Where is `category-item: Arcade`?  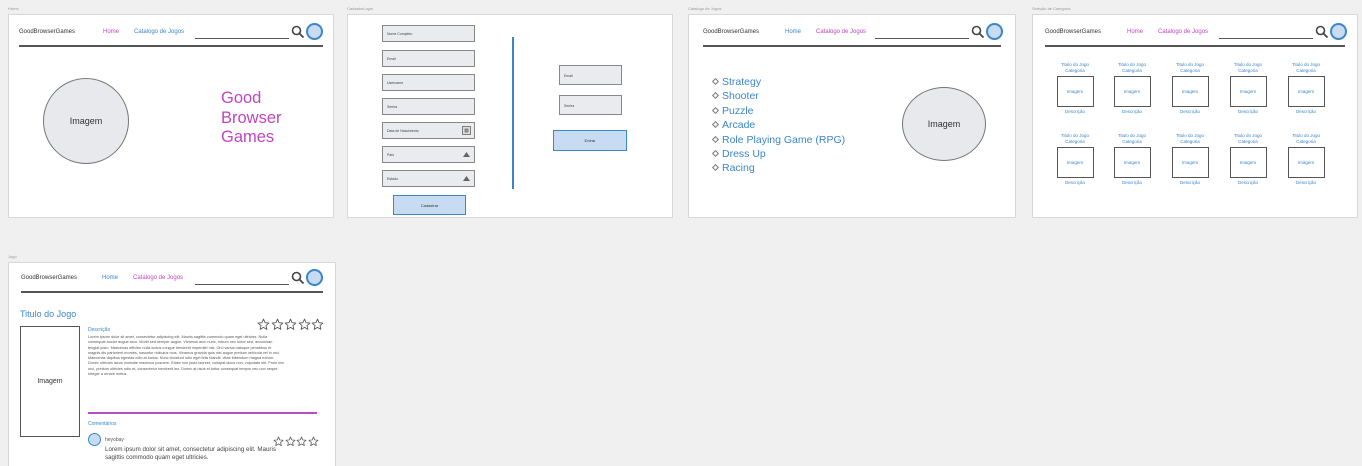
category-item: Arcade is located at coordinates (778, 125).